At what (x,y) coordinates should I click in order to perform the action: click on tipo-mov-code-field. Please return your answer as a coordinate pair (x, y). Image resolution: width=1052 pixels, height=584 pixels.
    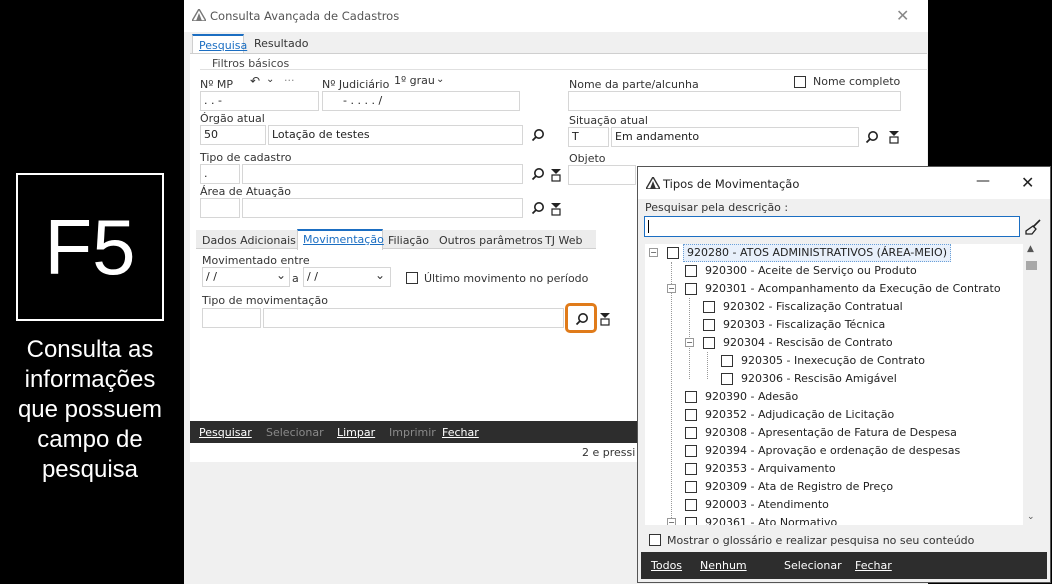
    Looking at the image, I should click on (231, 318).